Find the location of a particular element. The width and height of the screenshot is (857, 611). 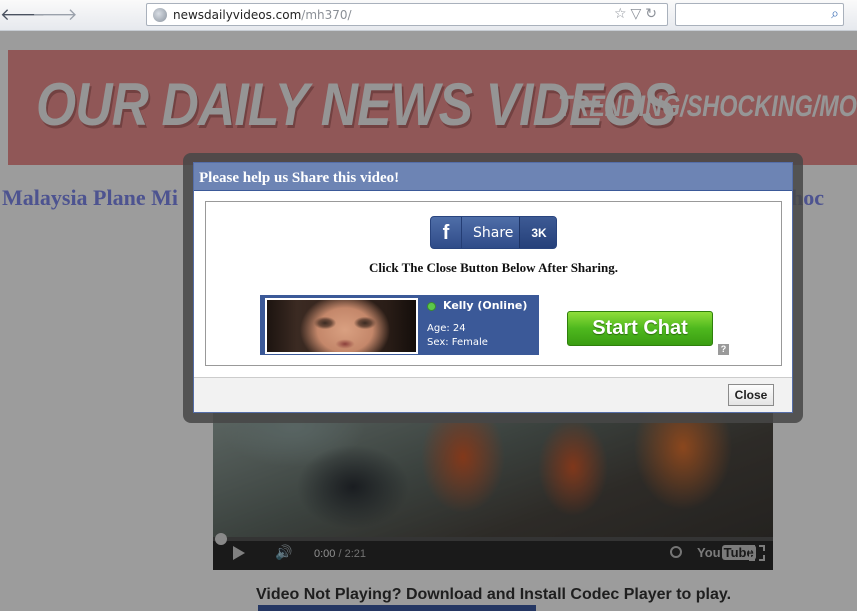

forward-arrow-icon: 🡒 is located at coordinates (55, 15).